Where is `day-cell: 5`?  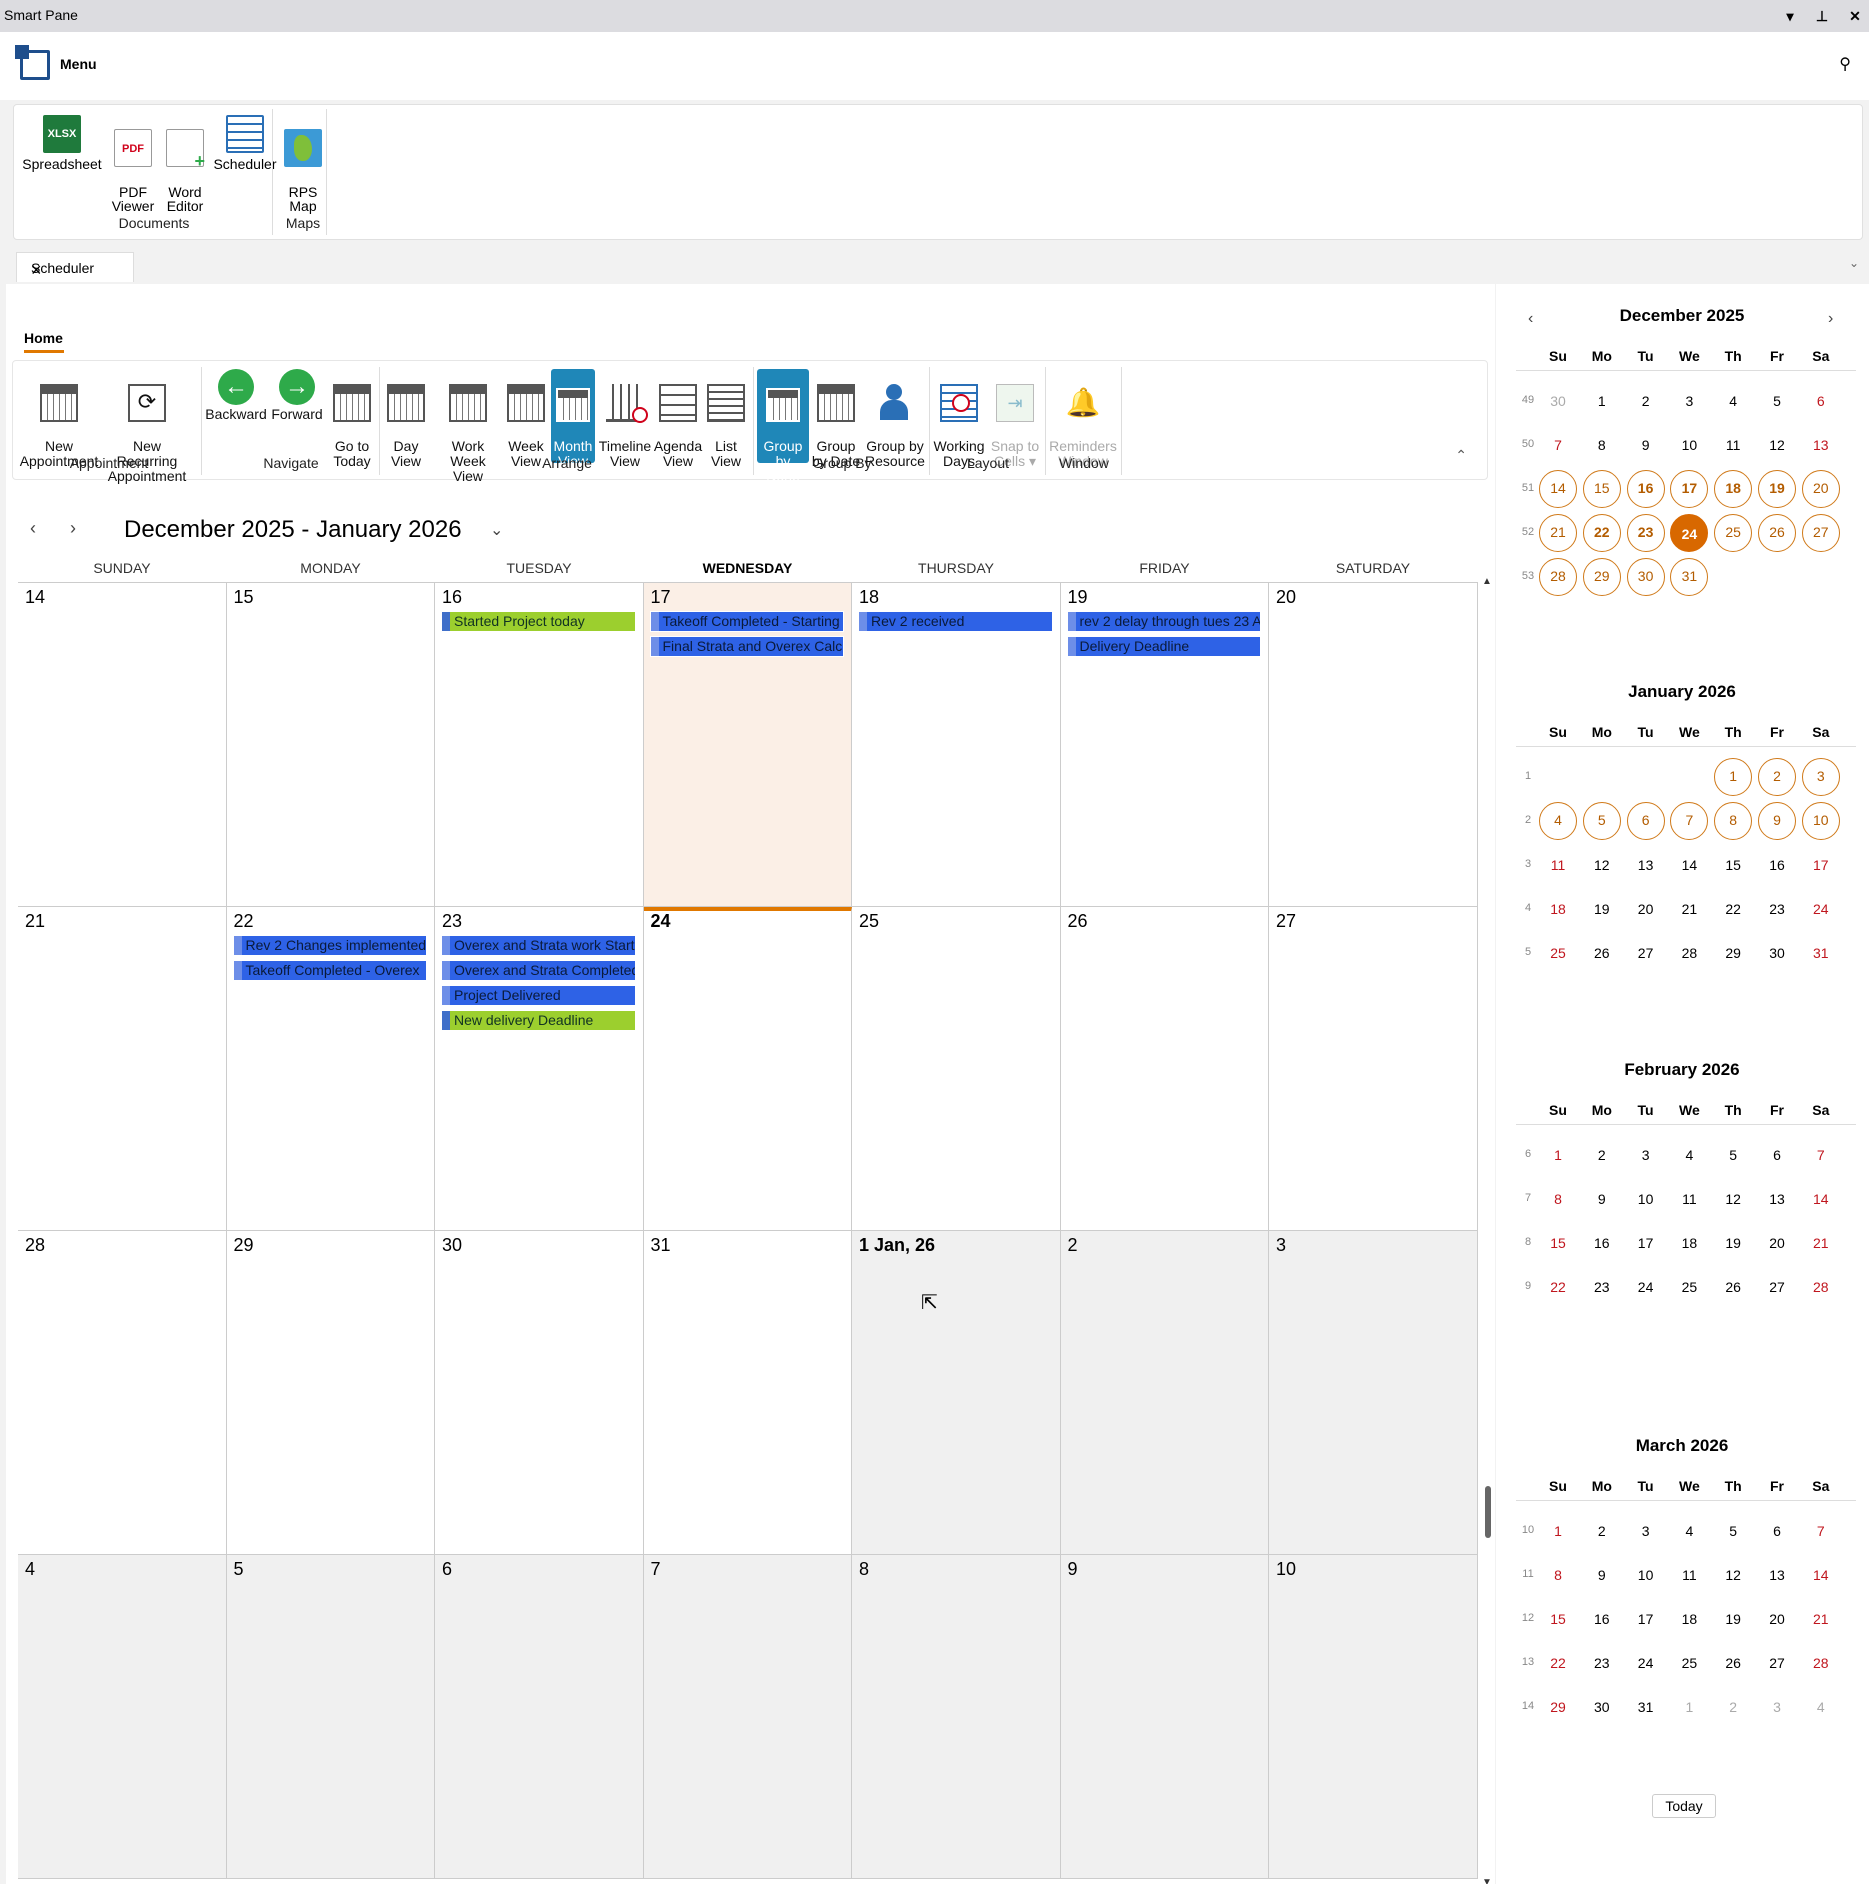 day-cell: 5 is located at coordinates (330, 1717).